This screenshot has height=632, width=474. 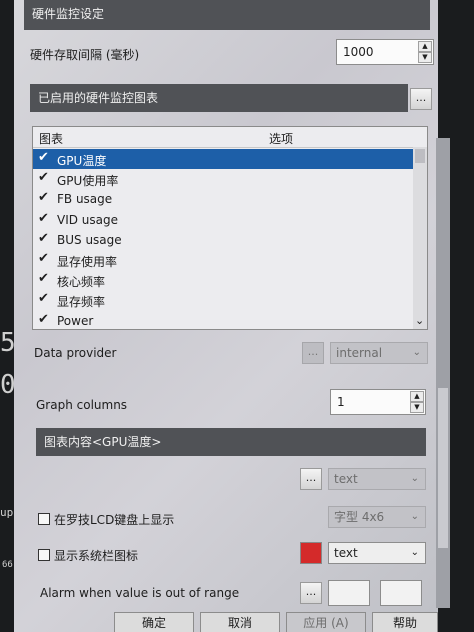 What do you see at coordinates (75, 353) in the screenshot?
I see `data-provider-label: Data provider` at bounding box center [75, 353].